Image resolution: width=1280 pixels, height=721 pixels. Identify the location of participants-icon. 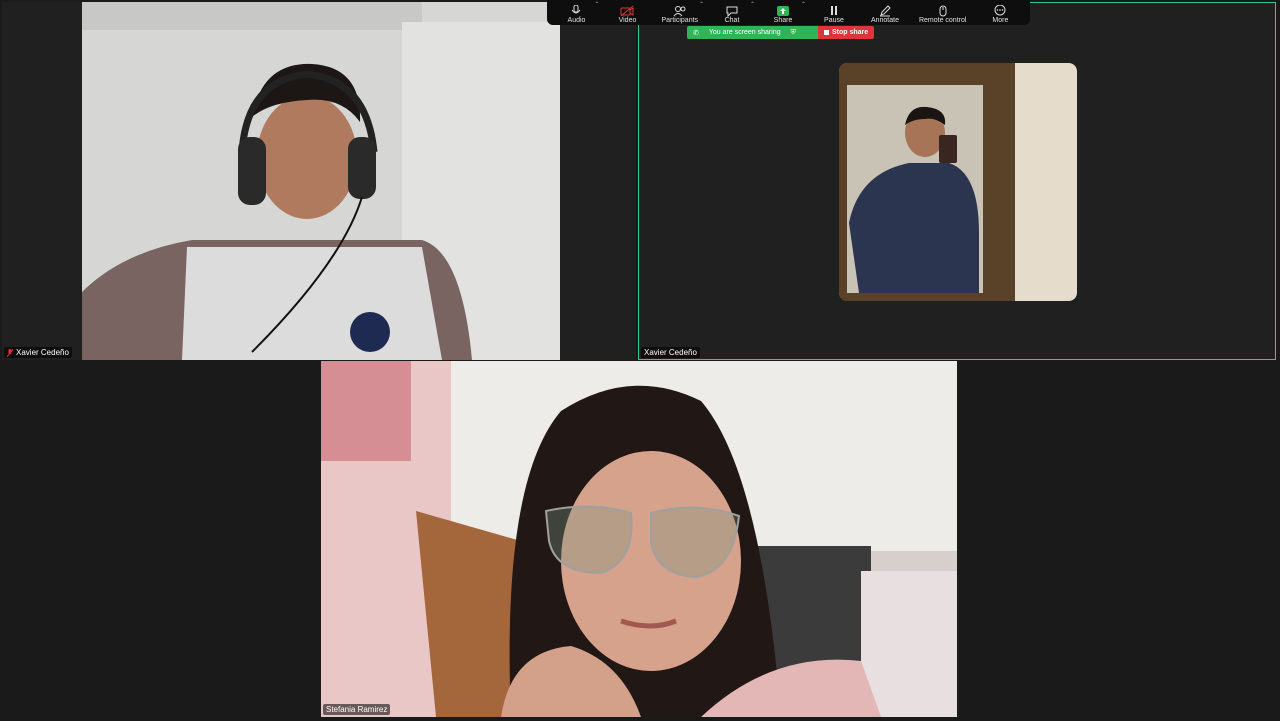
(679, 11).